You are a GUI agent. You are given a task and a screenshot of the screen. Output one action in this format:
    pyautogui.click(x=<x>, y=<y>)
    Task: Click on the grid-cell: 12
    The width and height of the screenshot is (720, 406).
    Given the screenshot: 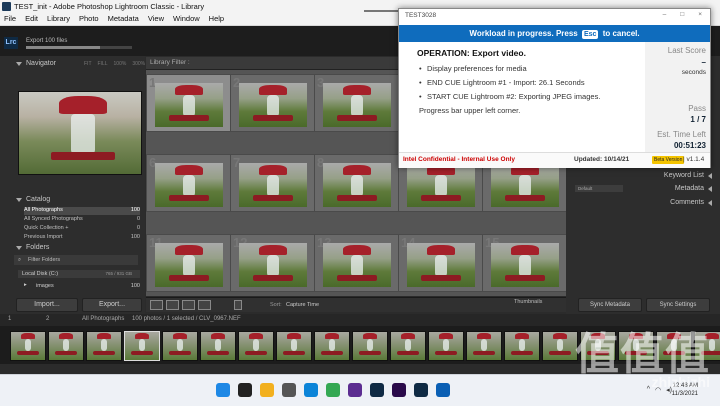 What is the action you would take?
    pyautogui.click(x=273, y=263)
    